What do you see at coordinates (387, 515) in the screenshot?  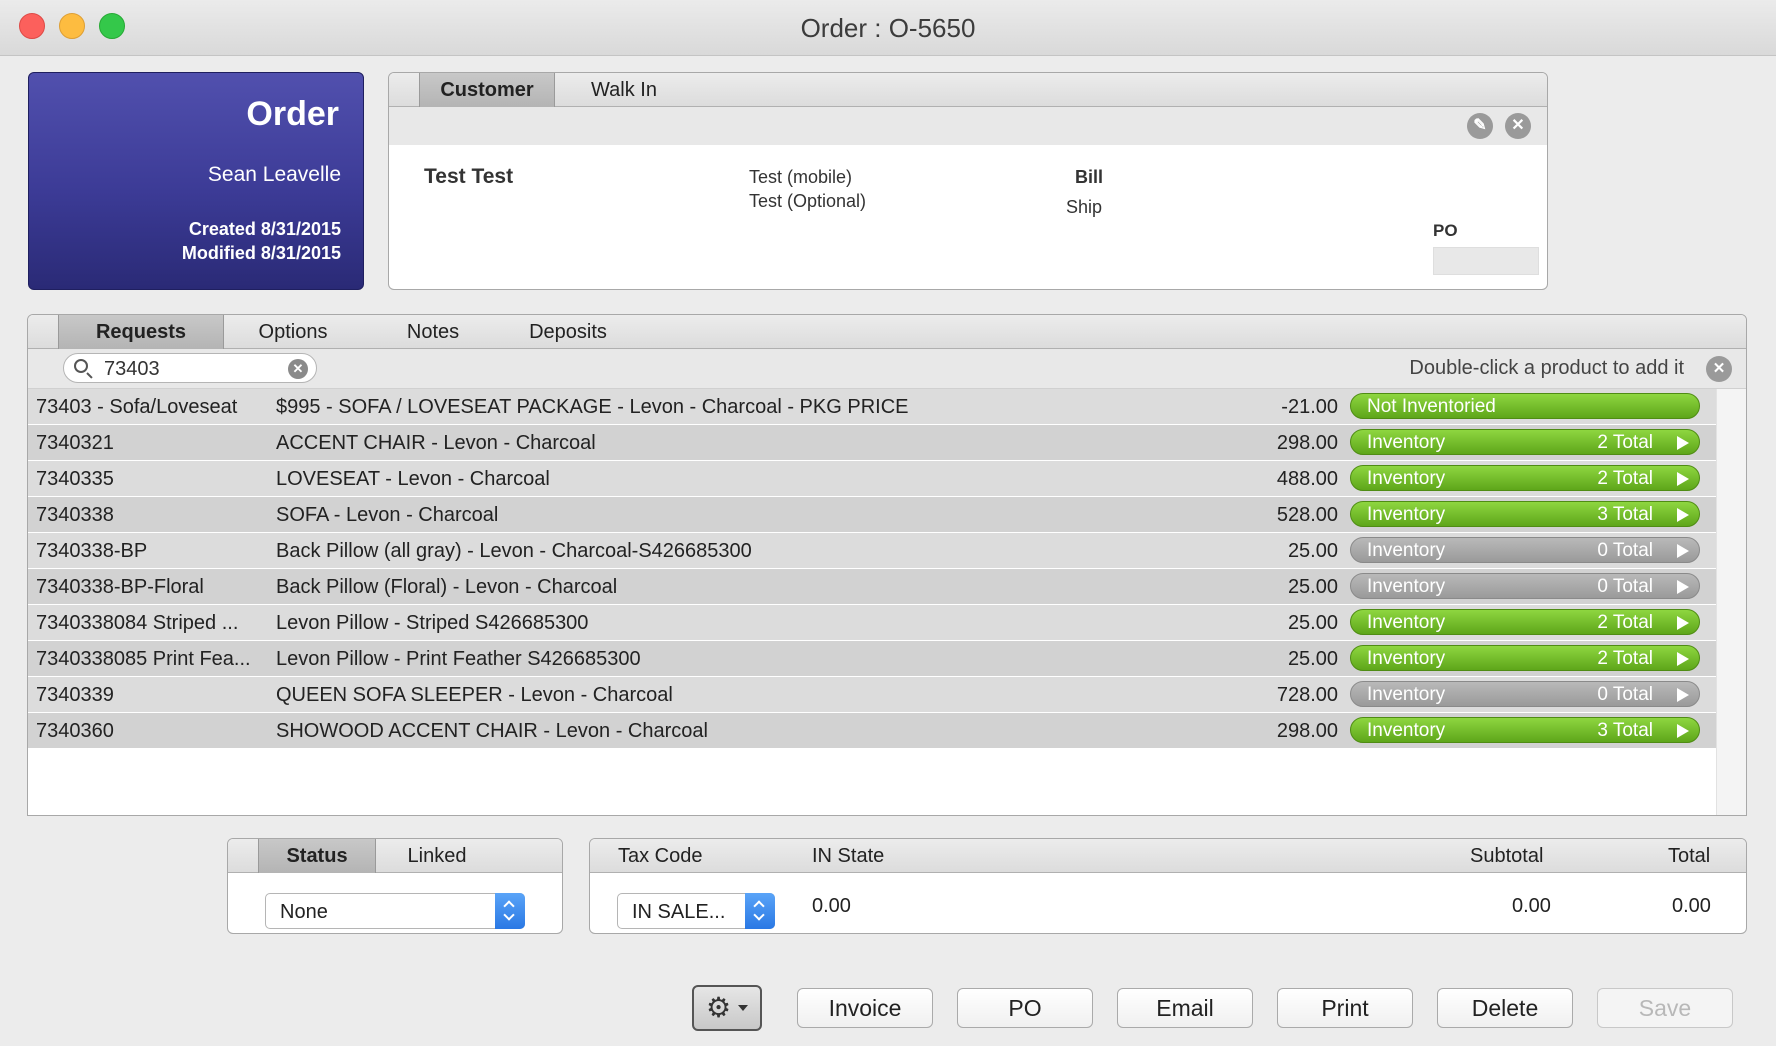 I see `product-description: SOFA - Levon - Charcoal` at bounding box center [387, 515].